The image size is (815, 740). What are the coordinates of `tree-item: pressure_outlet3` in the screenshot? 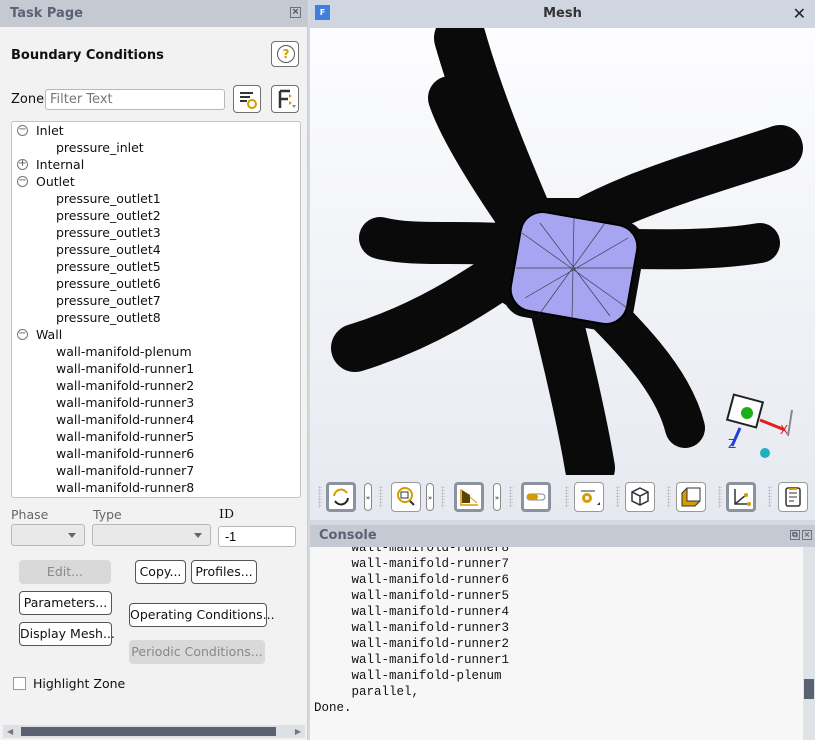 It's located at (156, 232).